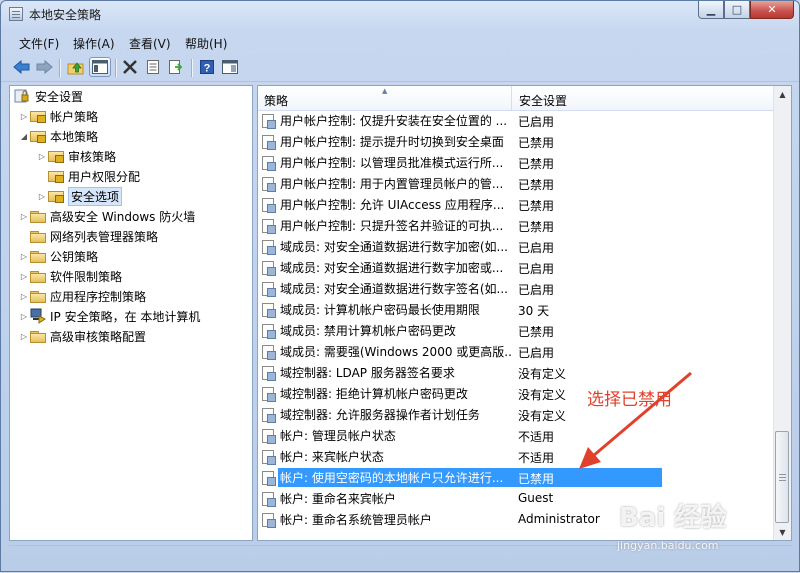  Describe the element at coordinates (59, 96) in the screenshot. I see `tree-root-label: 安全设置` at that location.